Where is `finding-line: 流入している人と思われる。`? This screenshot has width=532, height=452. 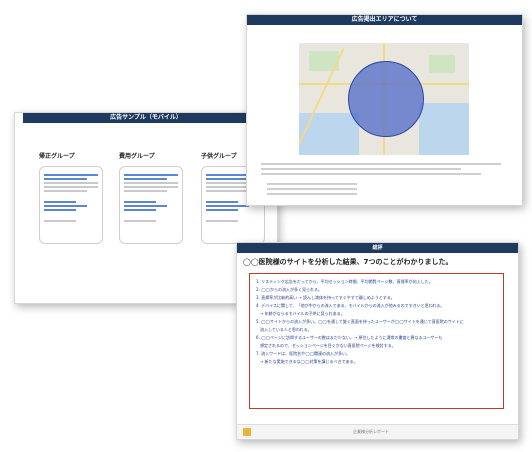 finding-line: 流入している人と思われる。 is located at coordinates (284, 329).